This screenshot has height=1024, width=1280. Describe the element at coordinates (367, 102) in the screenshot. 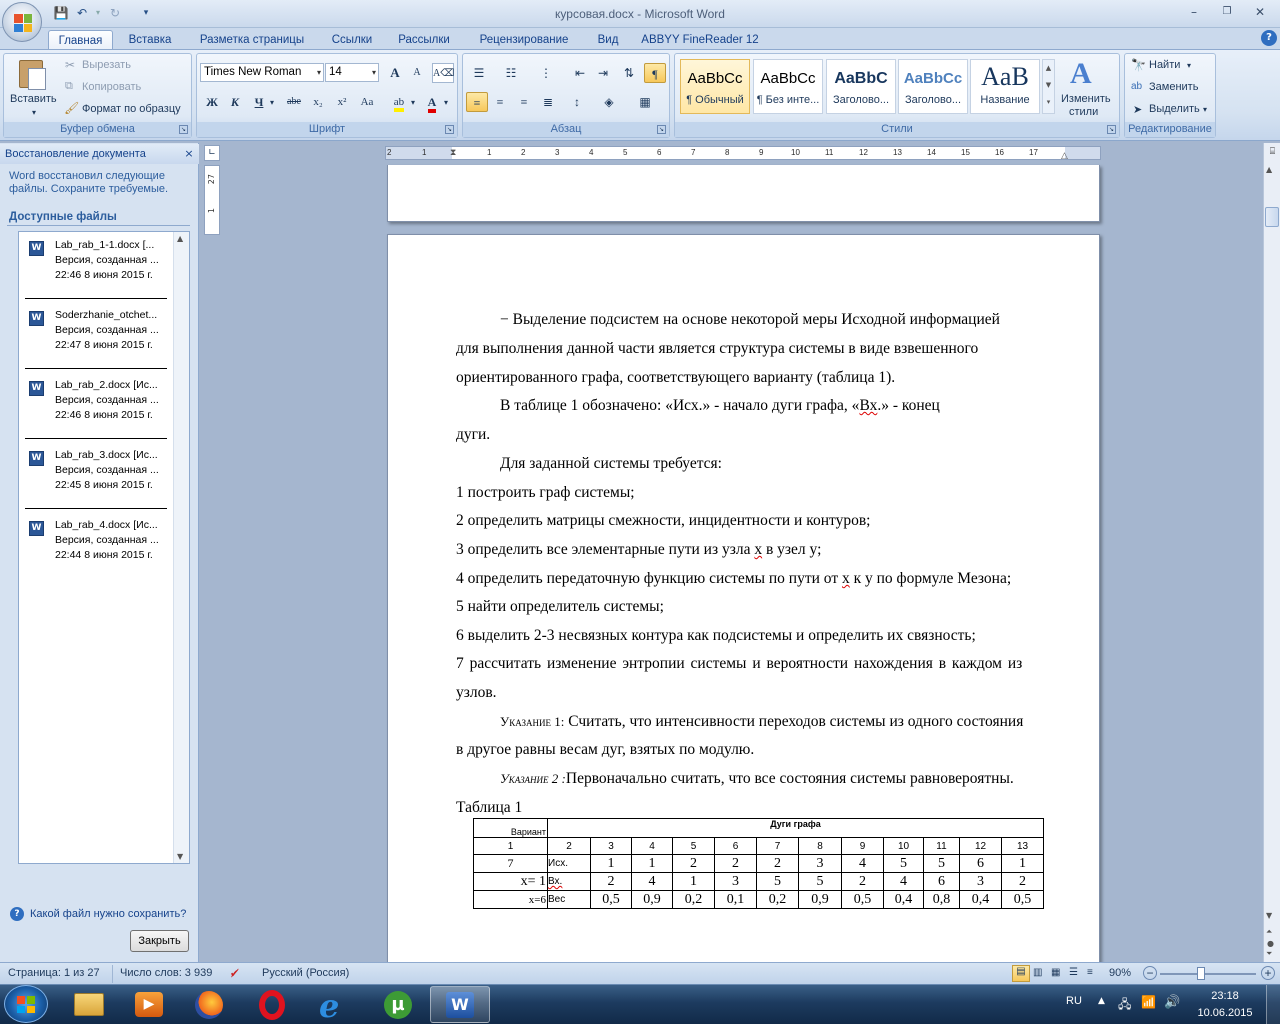

I see `change-case-button: Aa` at that location.